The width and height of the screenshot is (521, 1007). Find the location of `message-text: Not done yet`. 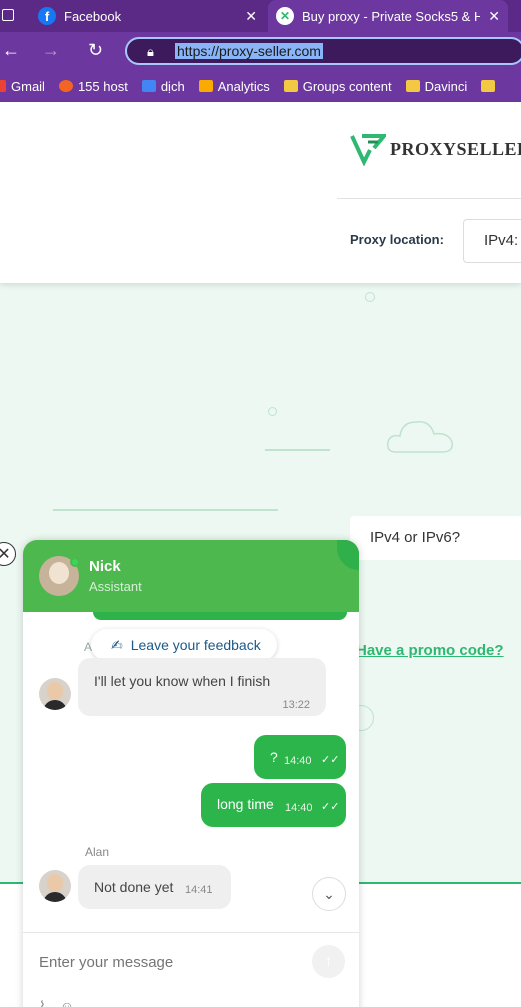

message-text: Not done yet is located at coordinates (134, 887).